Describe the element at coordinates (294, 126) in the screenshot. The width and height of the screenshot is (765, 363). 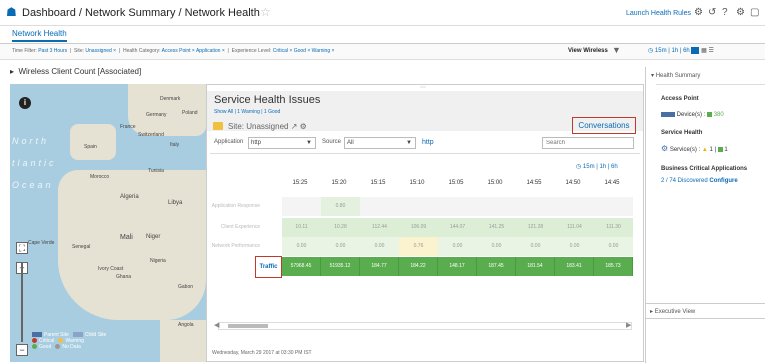
I see `external-link-icon: ↗` at that location.